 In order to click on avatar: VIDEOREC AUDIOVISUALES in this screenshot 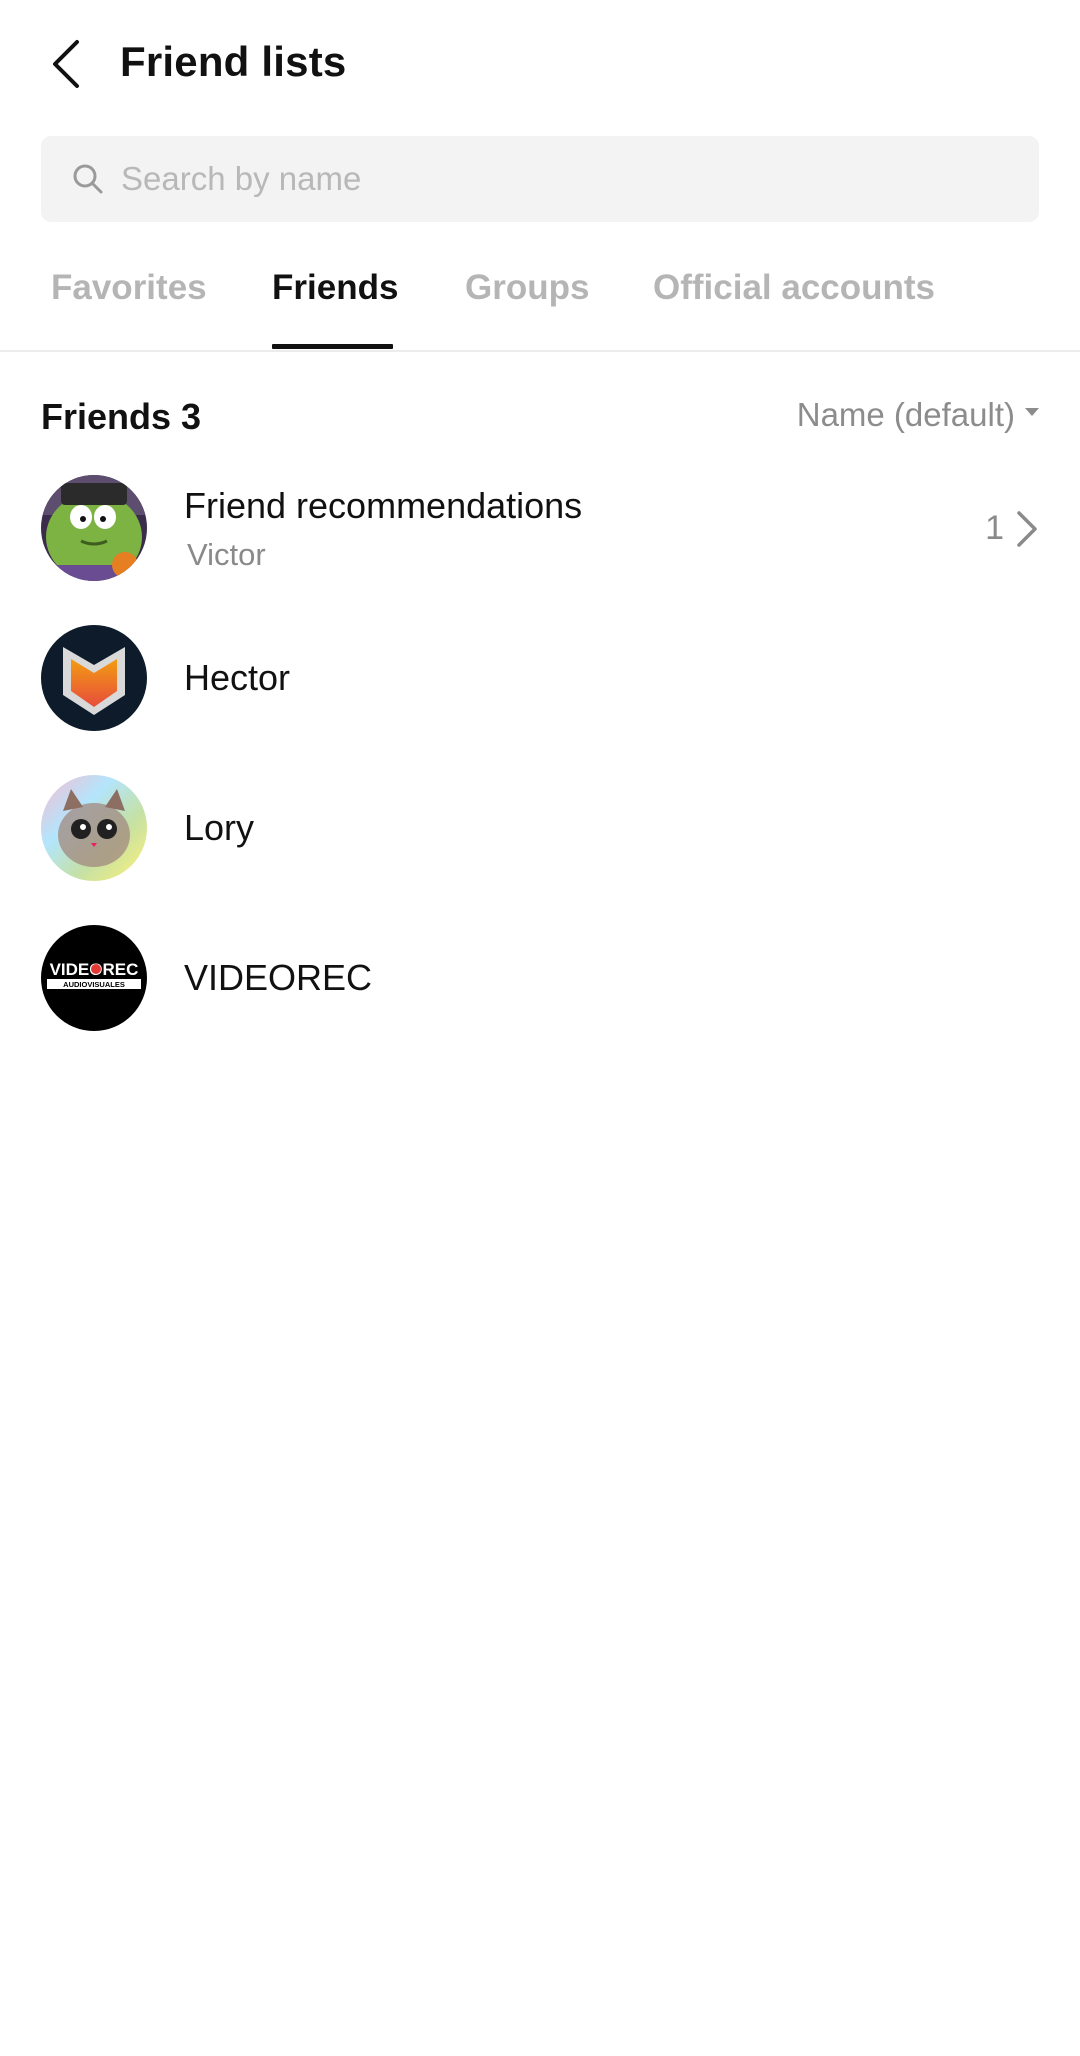, I will do `click(94, 978)`.